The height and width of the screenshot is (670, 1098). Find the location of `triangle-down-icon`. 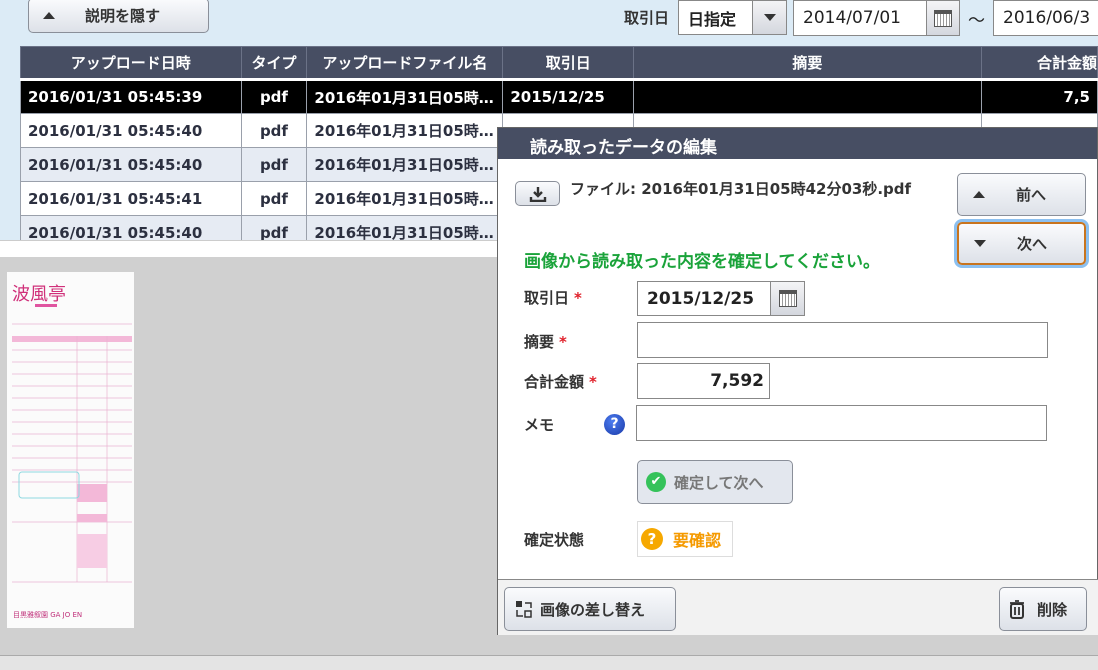

triangle-down-icon is located at coordinates (980, 243).